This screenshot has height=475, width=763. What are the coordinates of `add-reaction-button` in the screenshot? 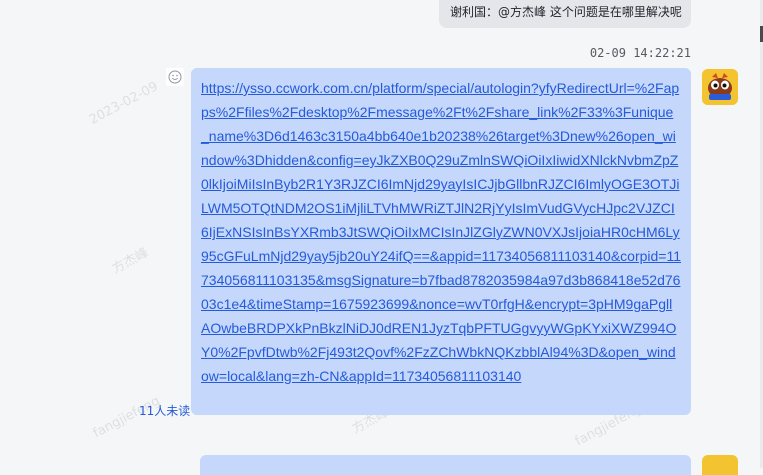 It's located at (175, 77).